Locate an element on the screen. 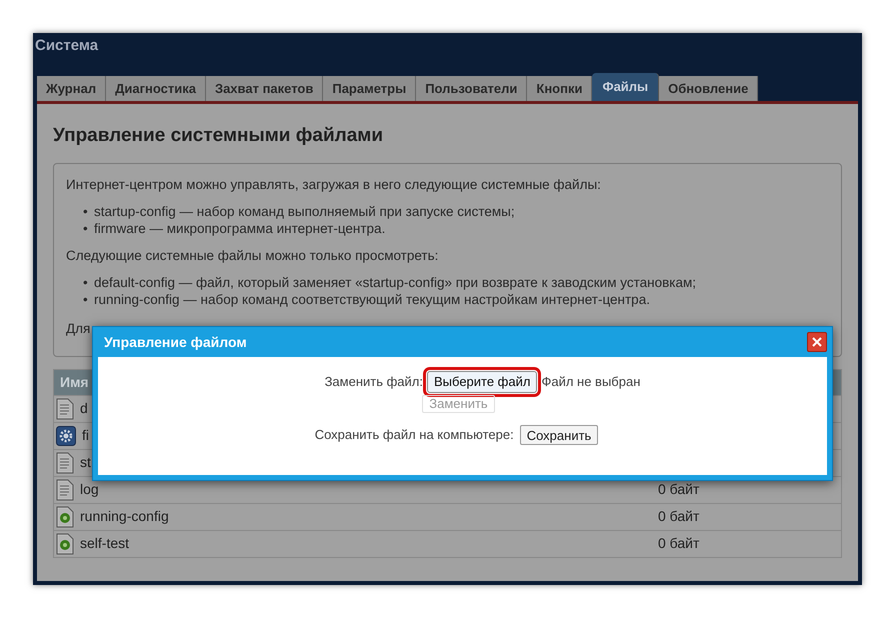 This screenshot has height=619, width=894. info-list-item: startup-config — набор команд выполняемый при запуске системы; is located at coordinates (304, 211).